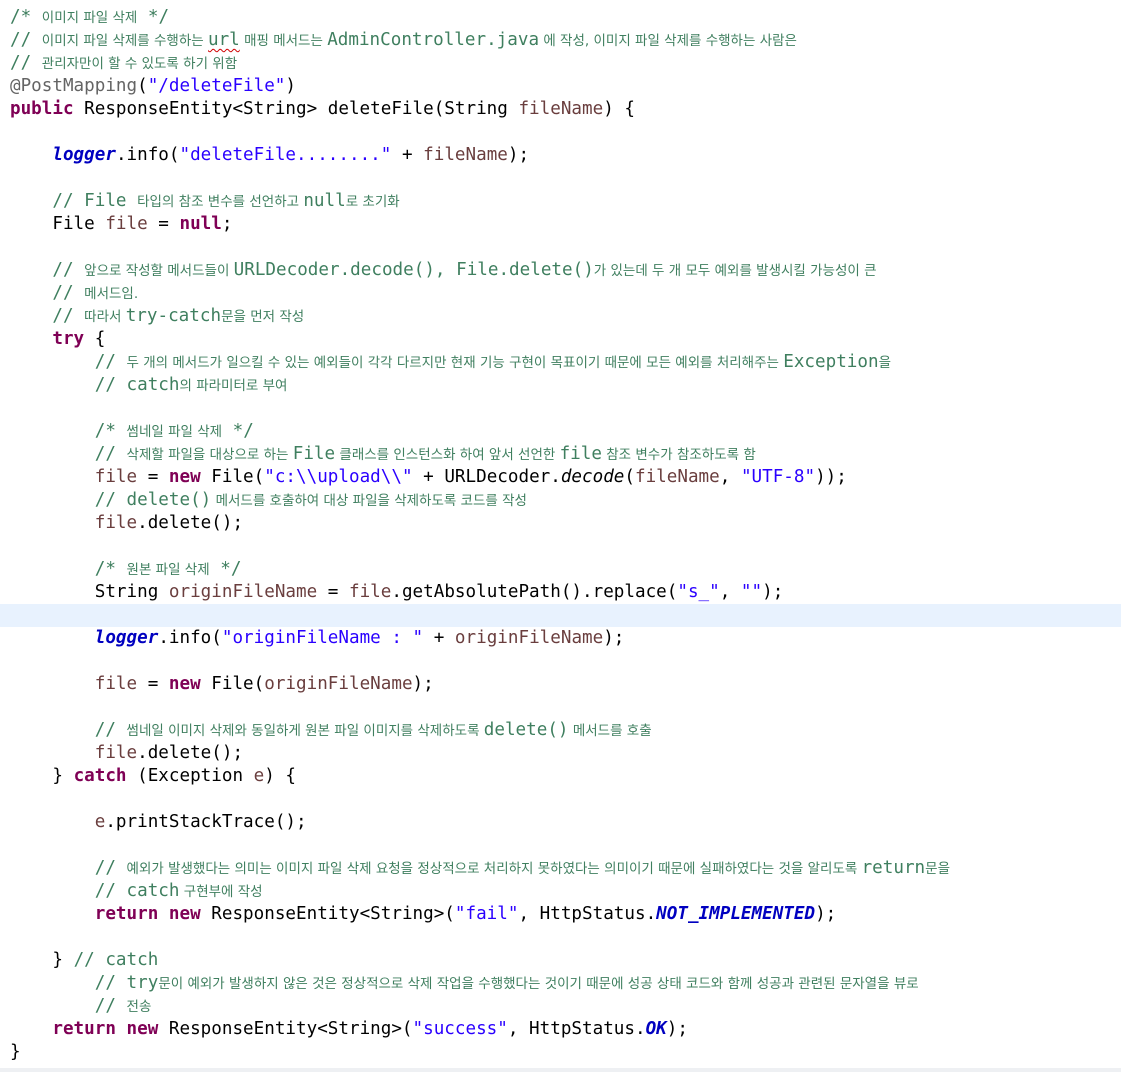 The image size is (1121, 1072). Describe the element at coordinates (95, 201) in the screenshot. I see `code-token: // File` at that location.